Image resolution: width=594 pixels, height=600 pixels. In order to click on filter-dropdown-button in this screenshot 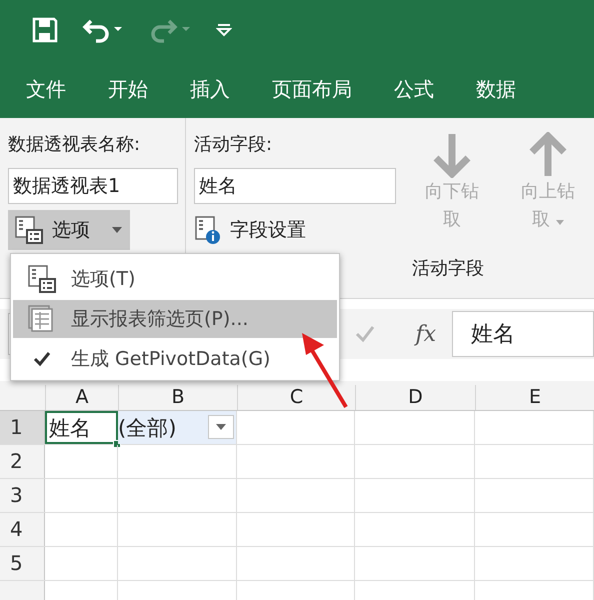, I will do `click(221, 427)`.